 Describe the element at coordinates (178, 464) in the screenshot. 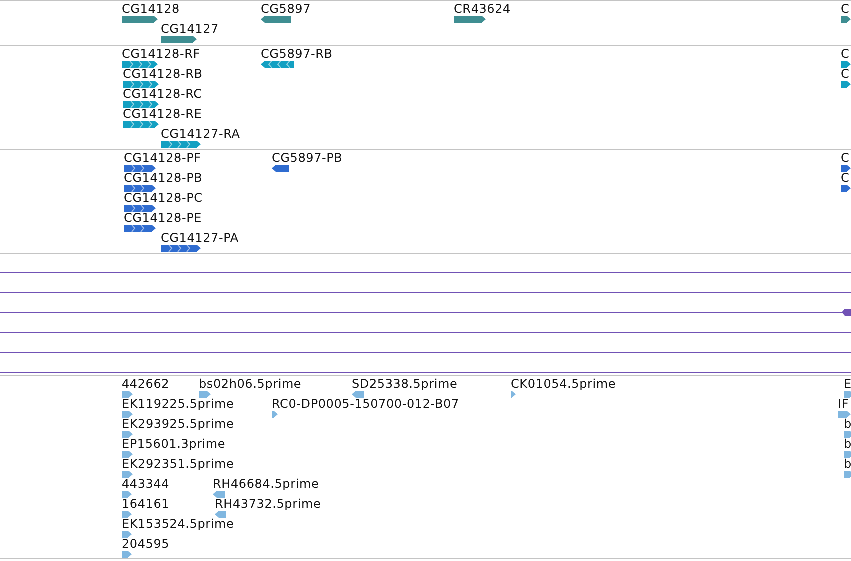

I see `feature-label: EK292351.5prime` at that location.